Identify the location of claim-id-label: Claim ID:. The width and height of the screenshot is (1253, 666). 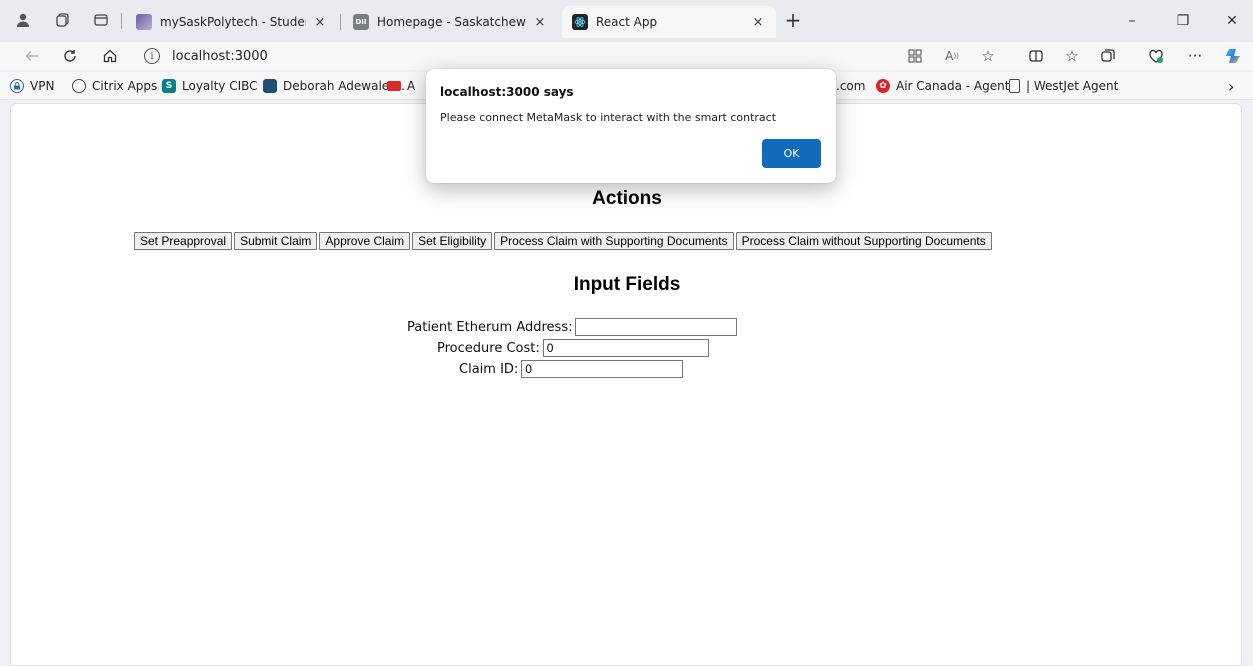
(489, 369).